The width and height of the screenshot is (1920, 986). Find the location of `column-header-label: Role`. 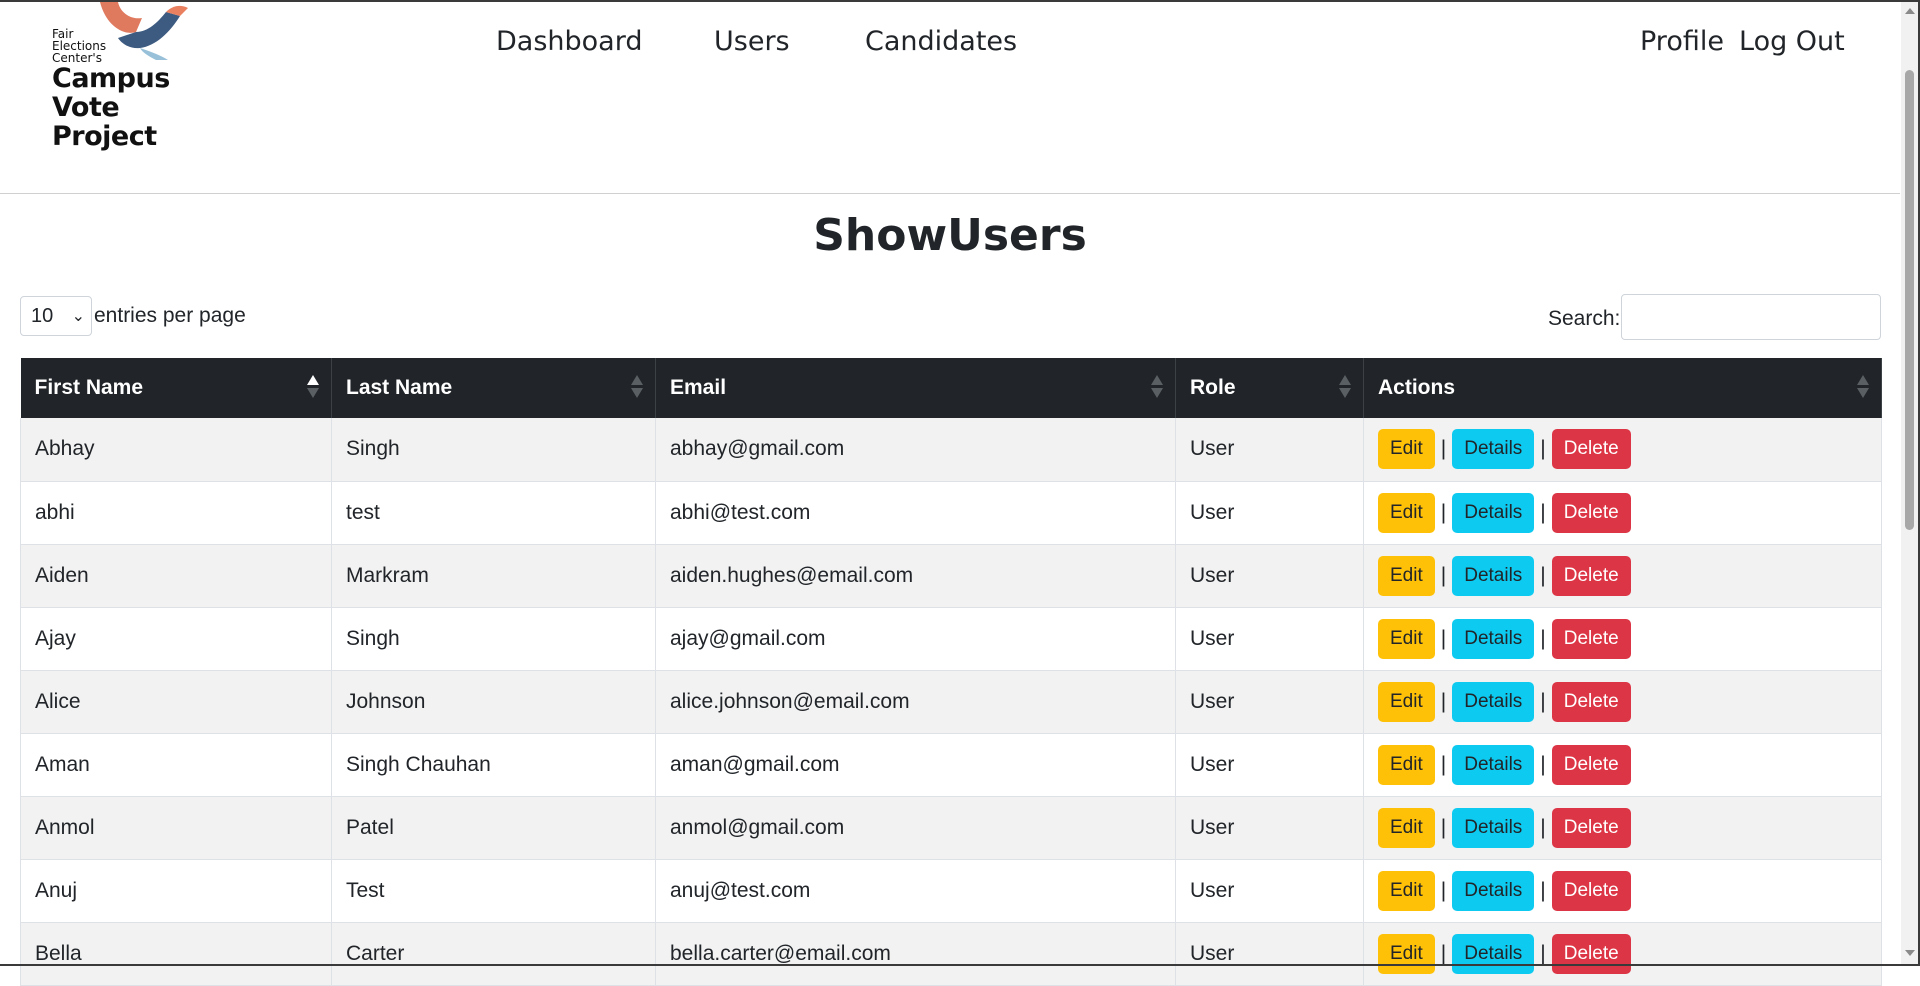

column-header-label: Role is located at coordinates (1213, 387).